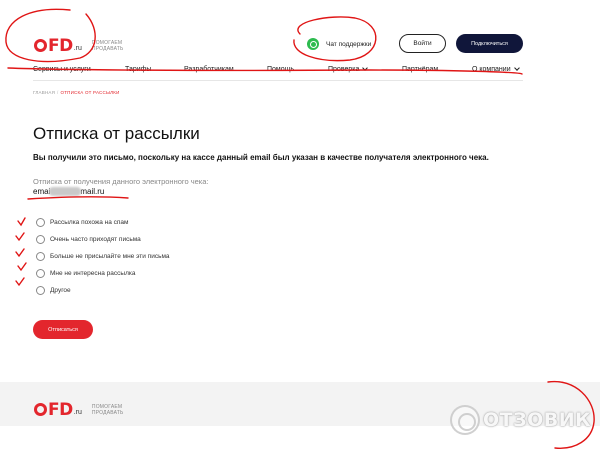 The image size is (600, 450). I want to click on reason-option: Рассылка похожа на спам, so click(103, 222).